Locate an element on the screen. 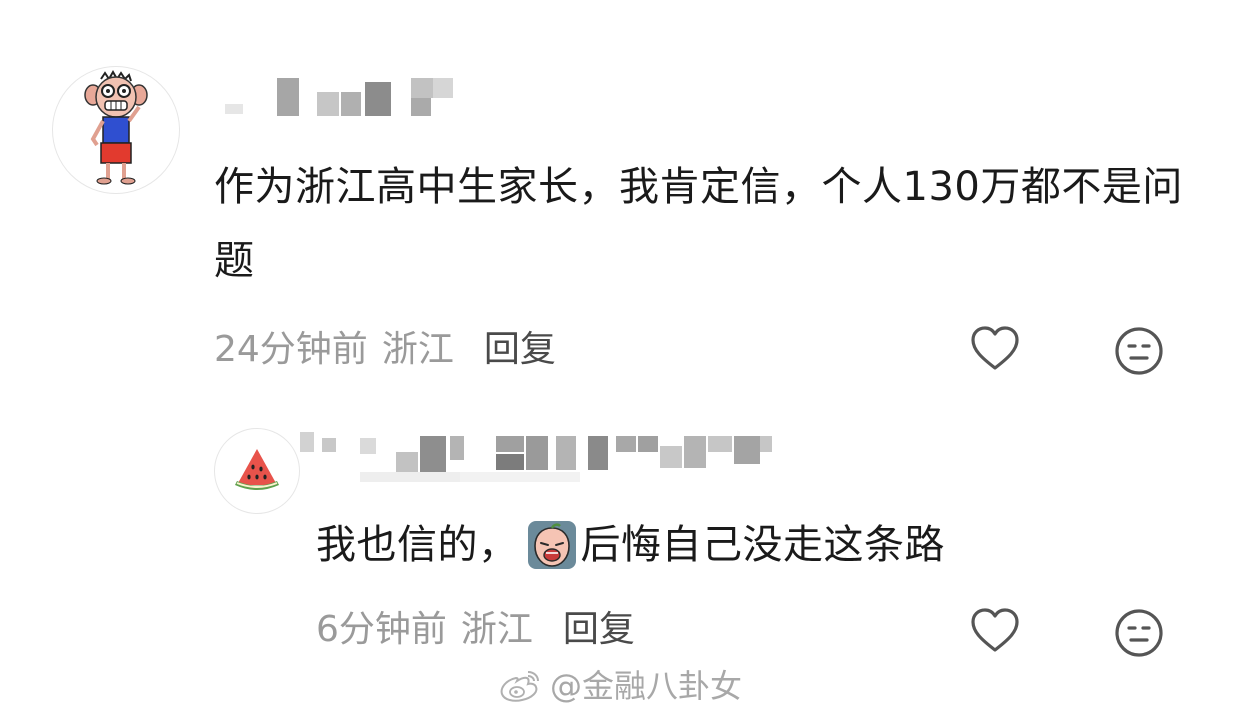  reply-meta: 6分钟前 浙江 回复 is located at coordinates (475, 630).